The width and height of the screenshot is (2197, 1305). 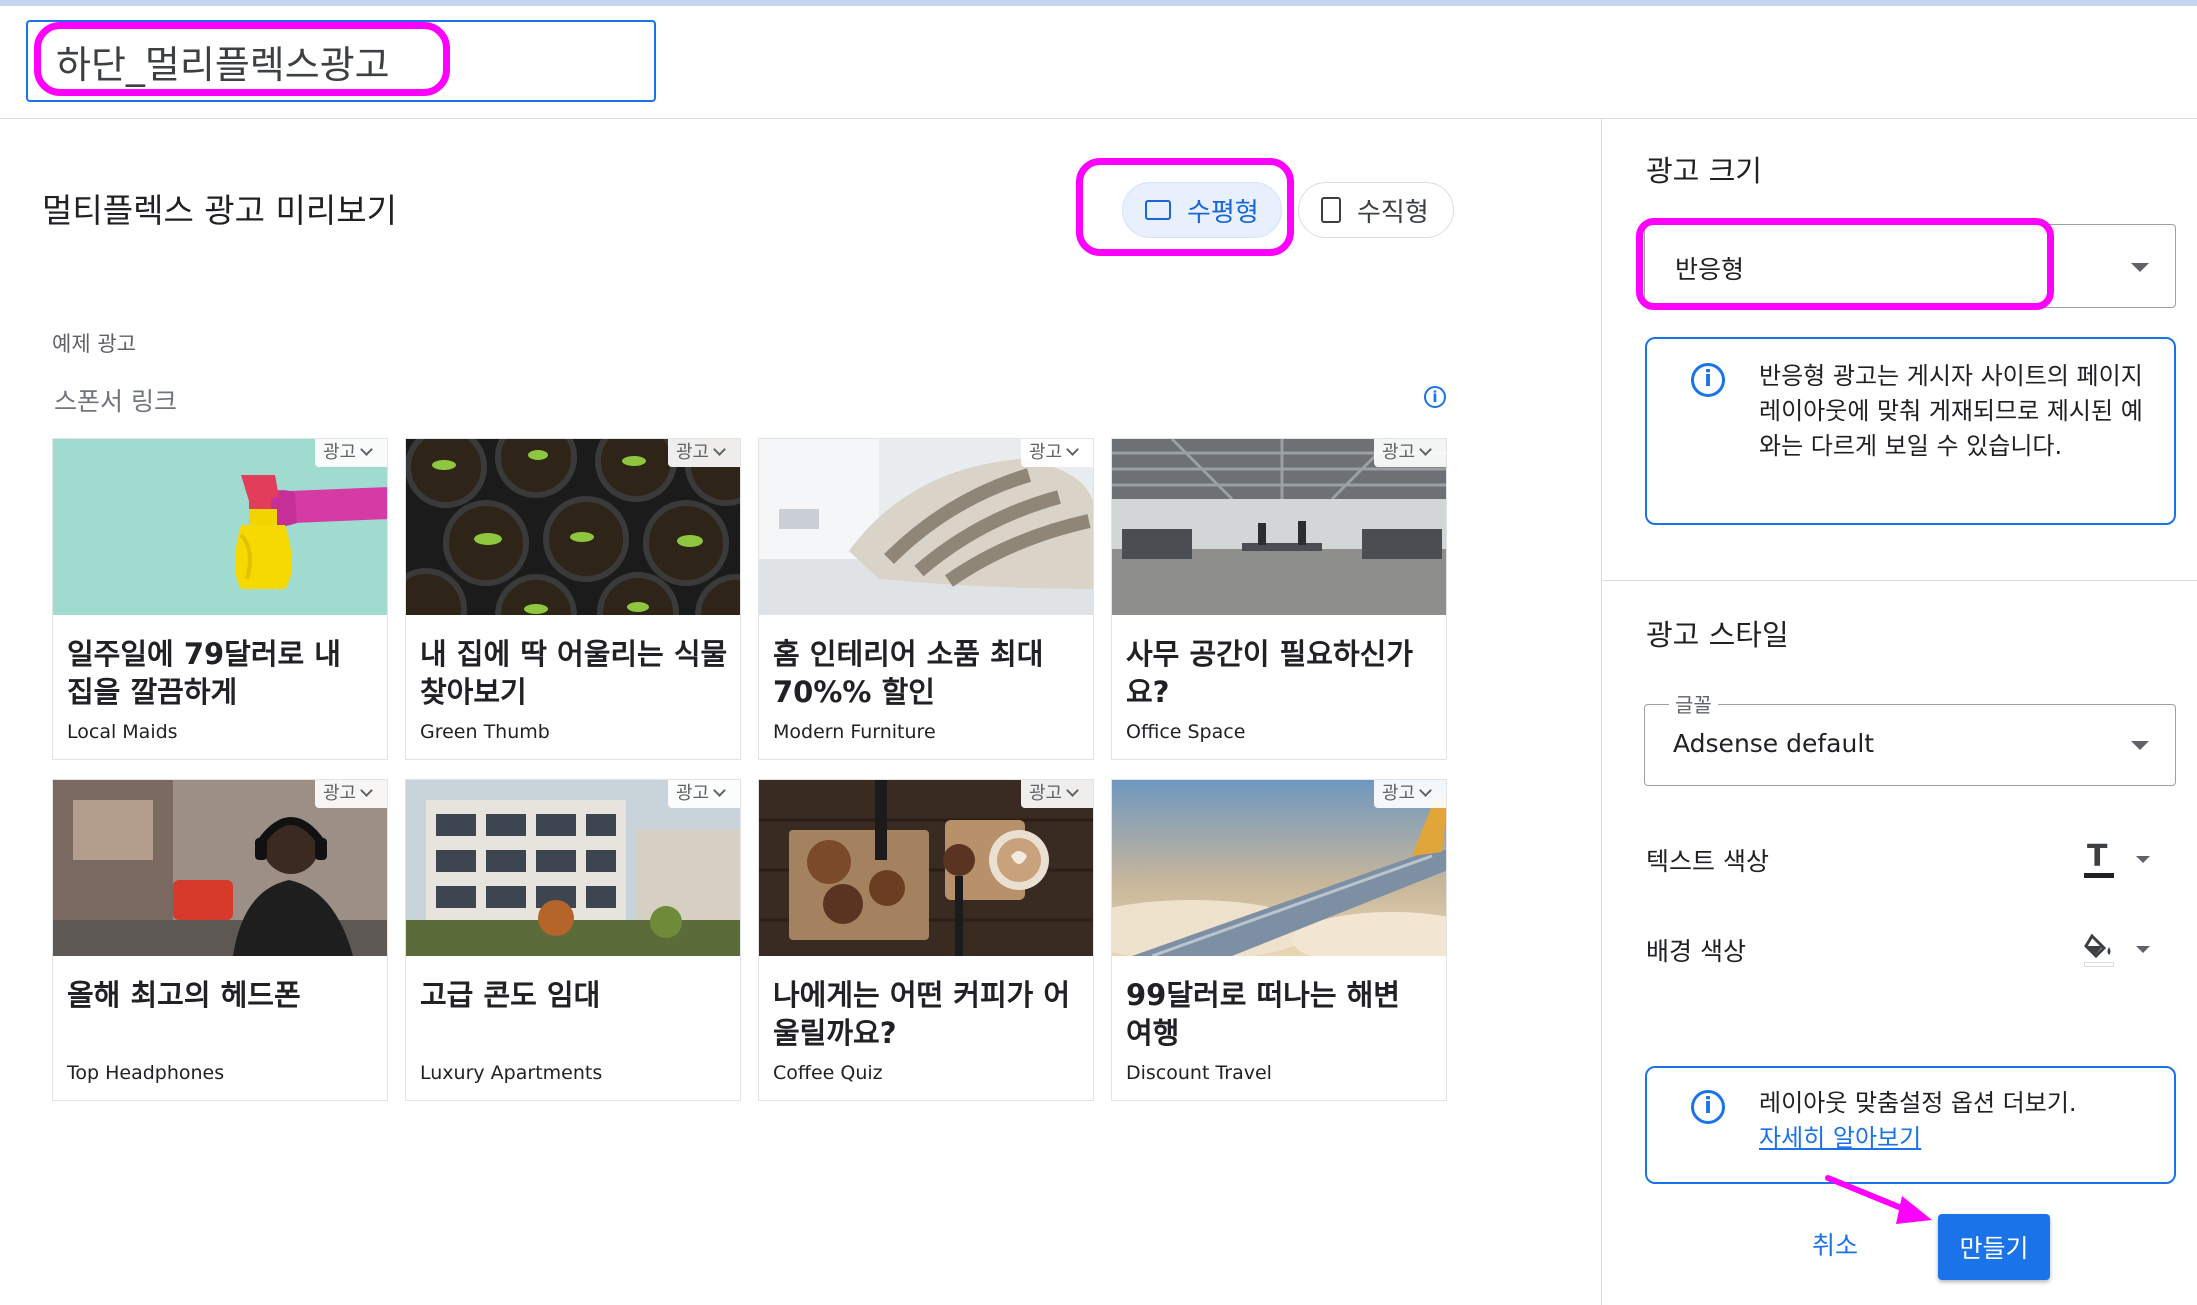 I want to click on cancel-button: 취소, so click(x=1835, y=1244).